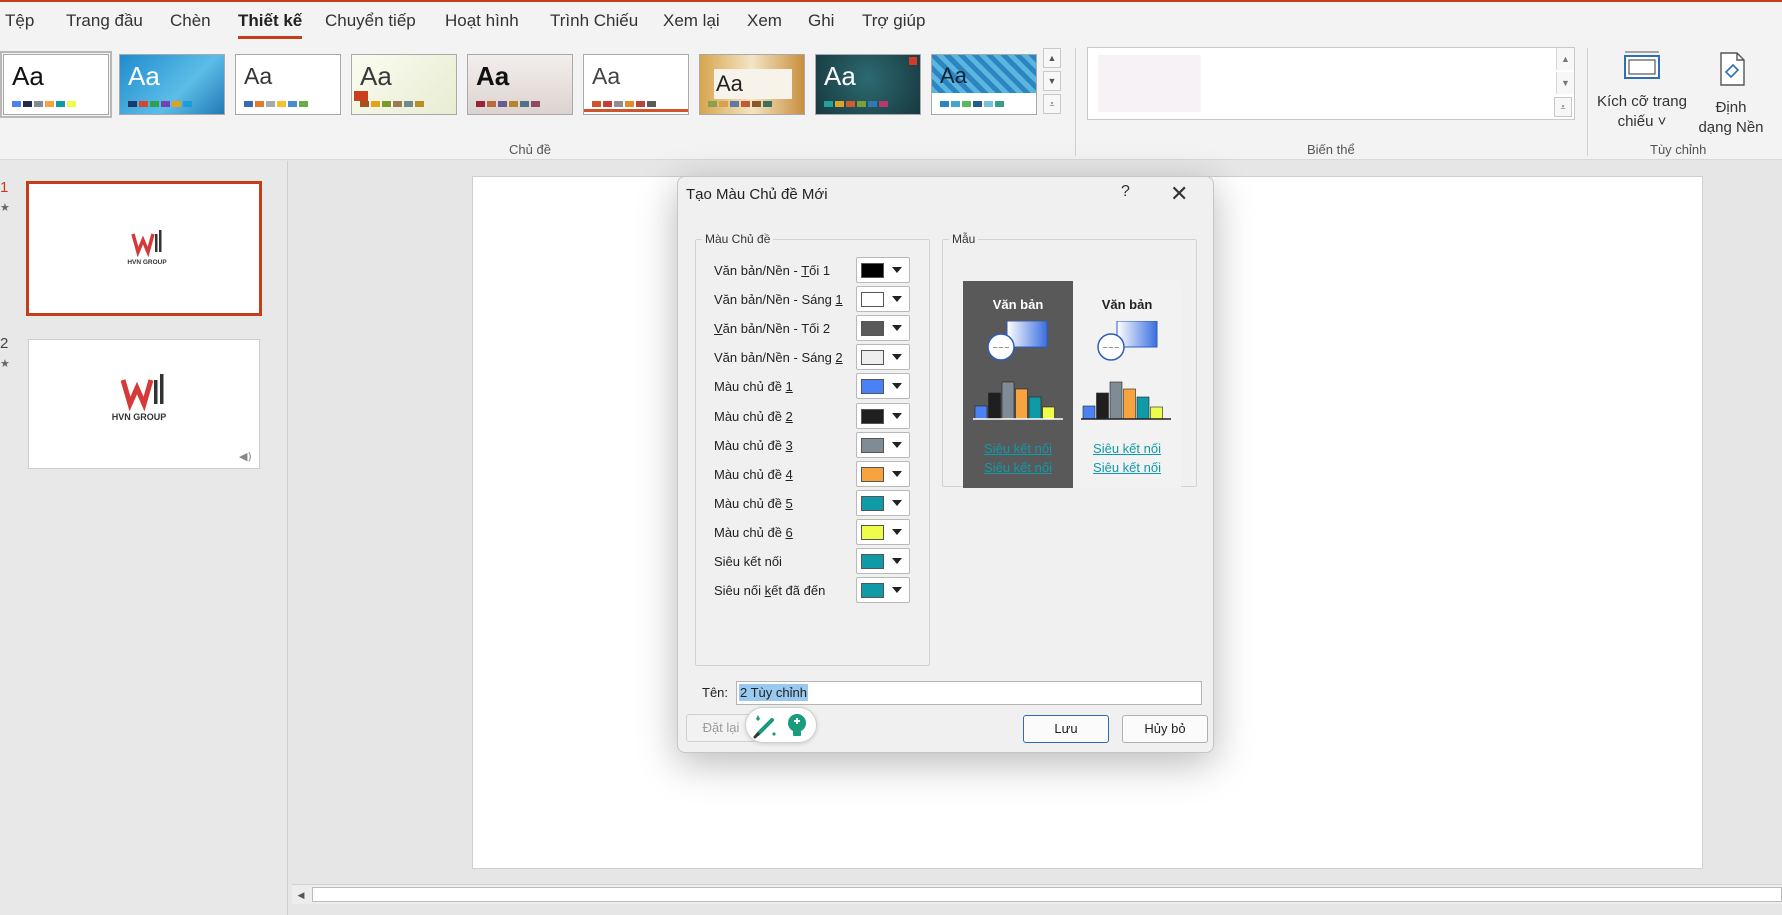 This screenshot has width=1782, height=915. What do you see at coordinates (4, 187) in the screenshot?
I see `slide-number: 1` at bounding box center [4, 187].